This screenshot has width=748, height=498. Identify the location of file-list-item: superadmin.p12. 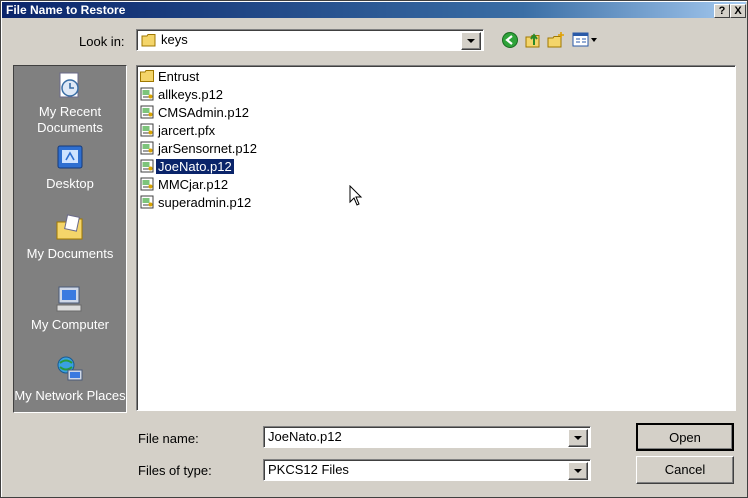
(196, 203).